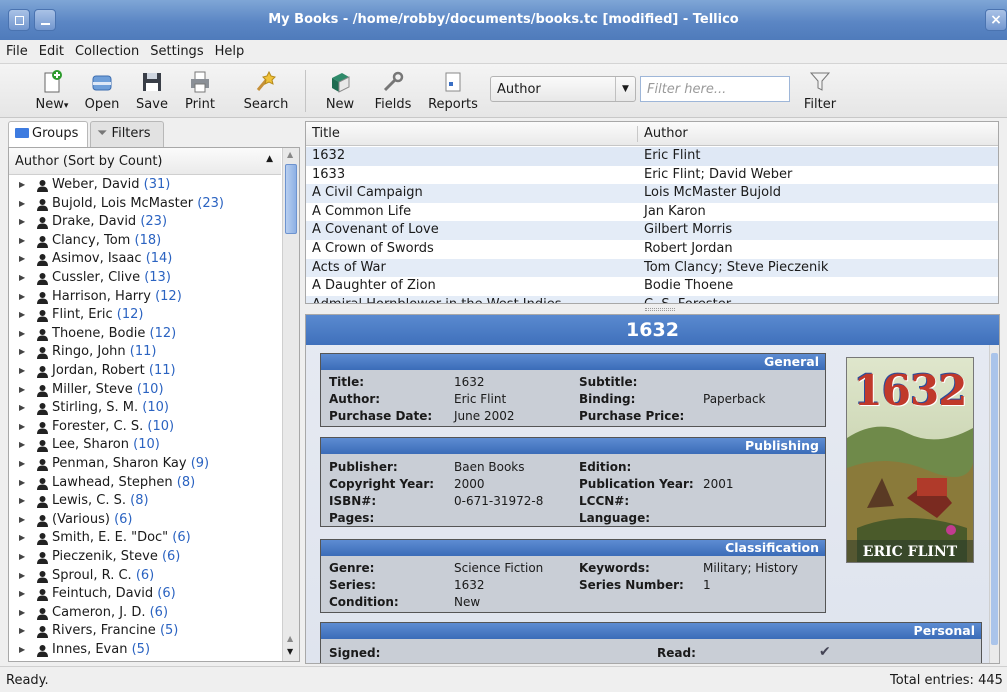 Image resolution: width=1007 pixels, height=692 pixels. Describe the element at coordinates (145, 334) in the screenshot. I see `group-row: ▶ Thoene, Bodie (12)` at that location.